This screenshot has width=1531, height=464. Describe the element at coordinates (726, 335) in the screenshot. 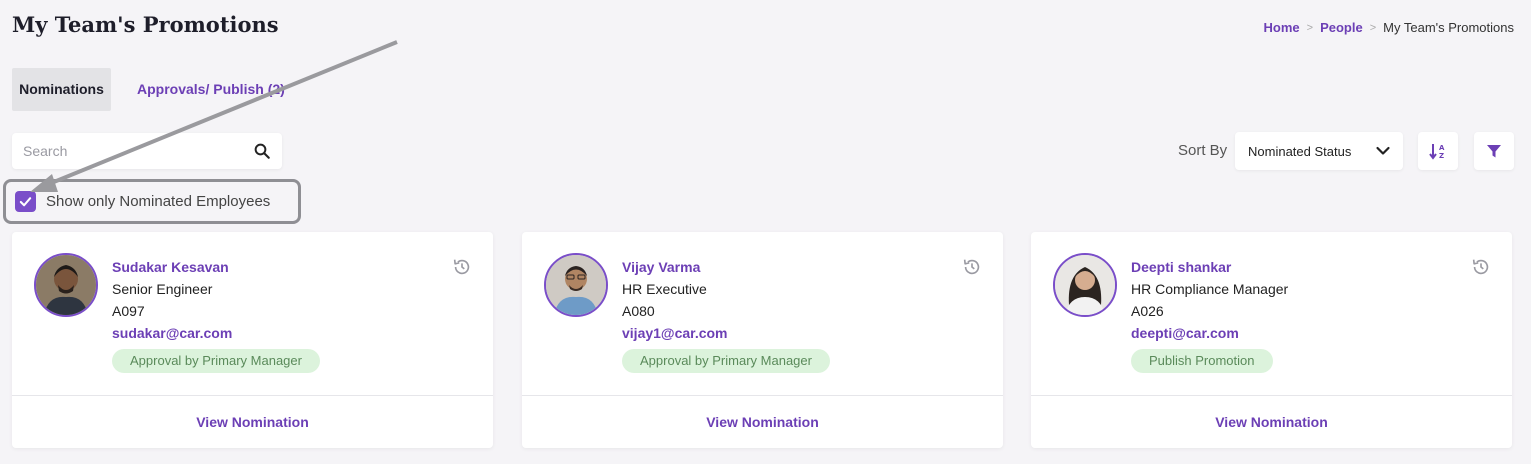

I see `employee-email: vijay1@car.com` at that location.